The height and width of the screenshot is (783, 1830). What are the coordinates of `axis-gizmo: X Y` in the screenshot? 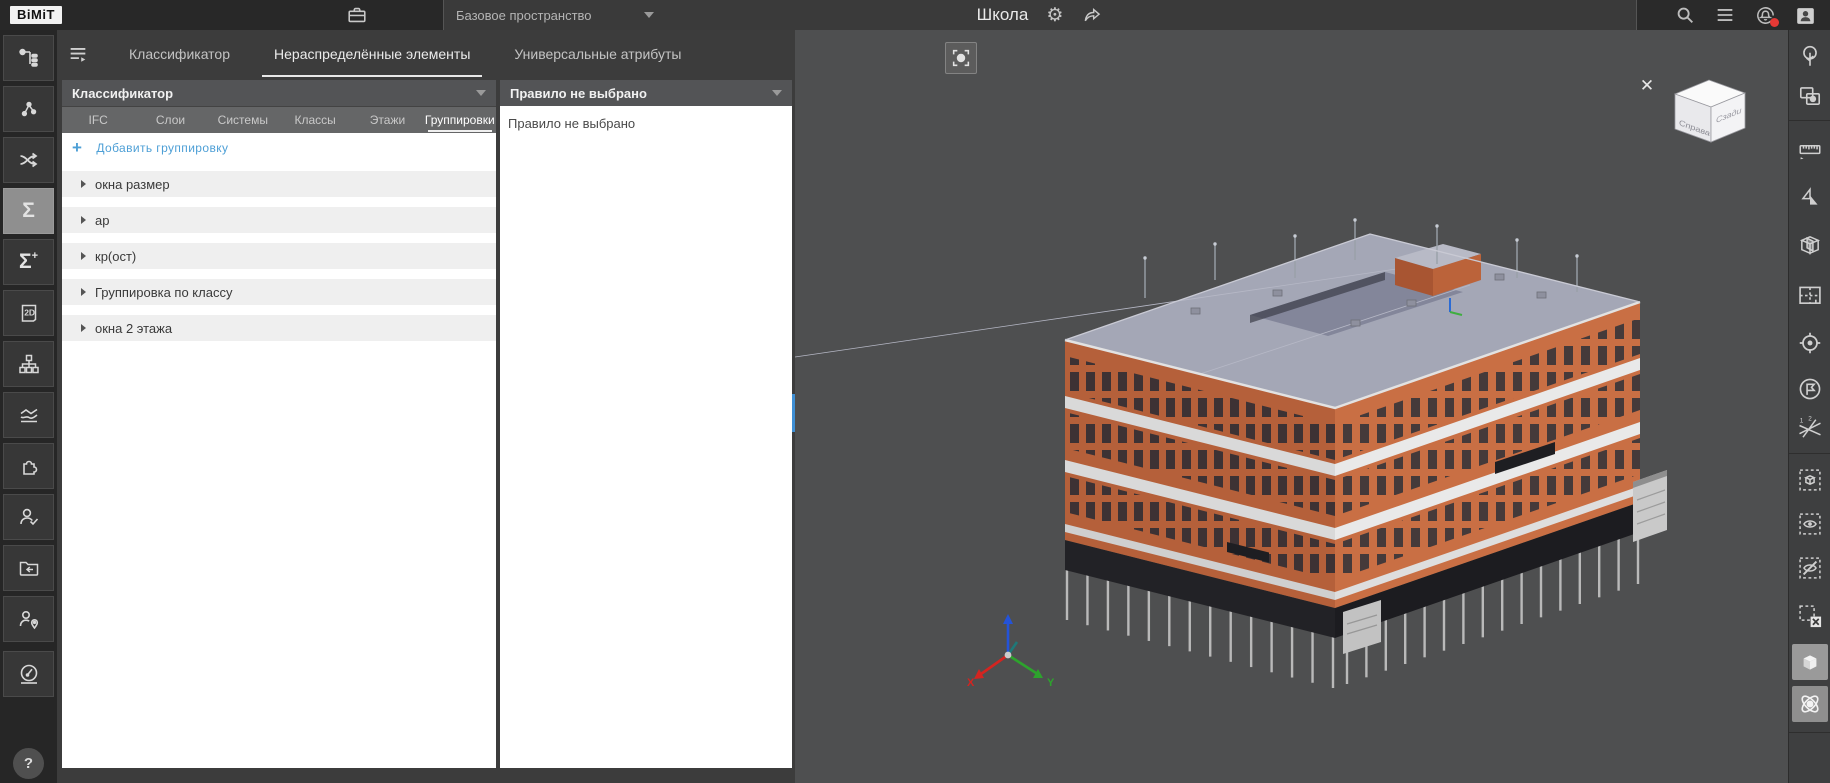 It's located at (1011, 651).